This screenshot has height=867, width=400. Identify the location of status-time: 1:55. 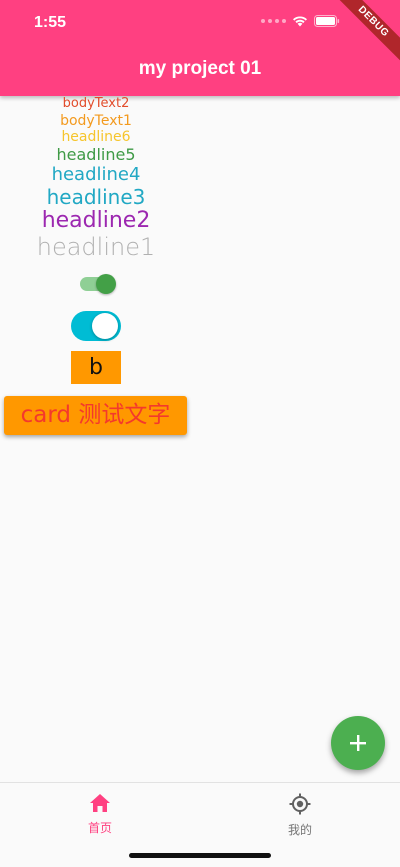
(50, 22).